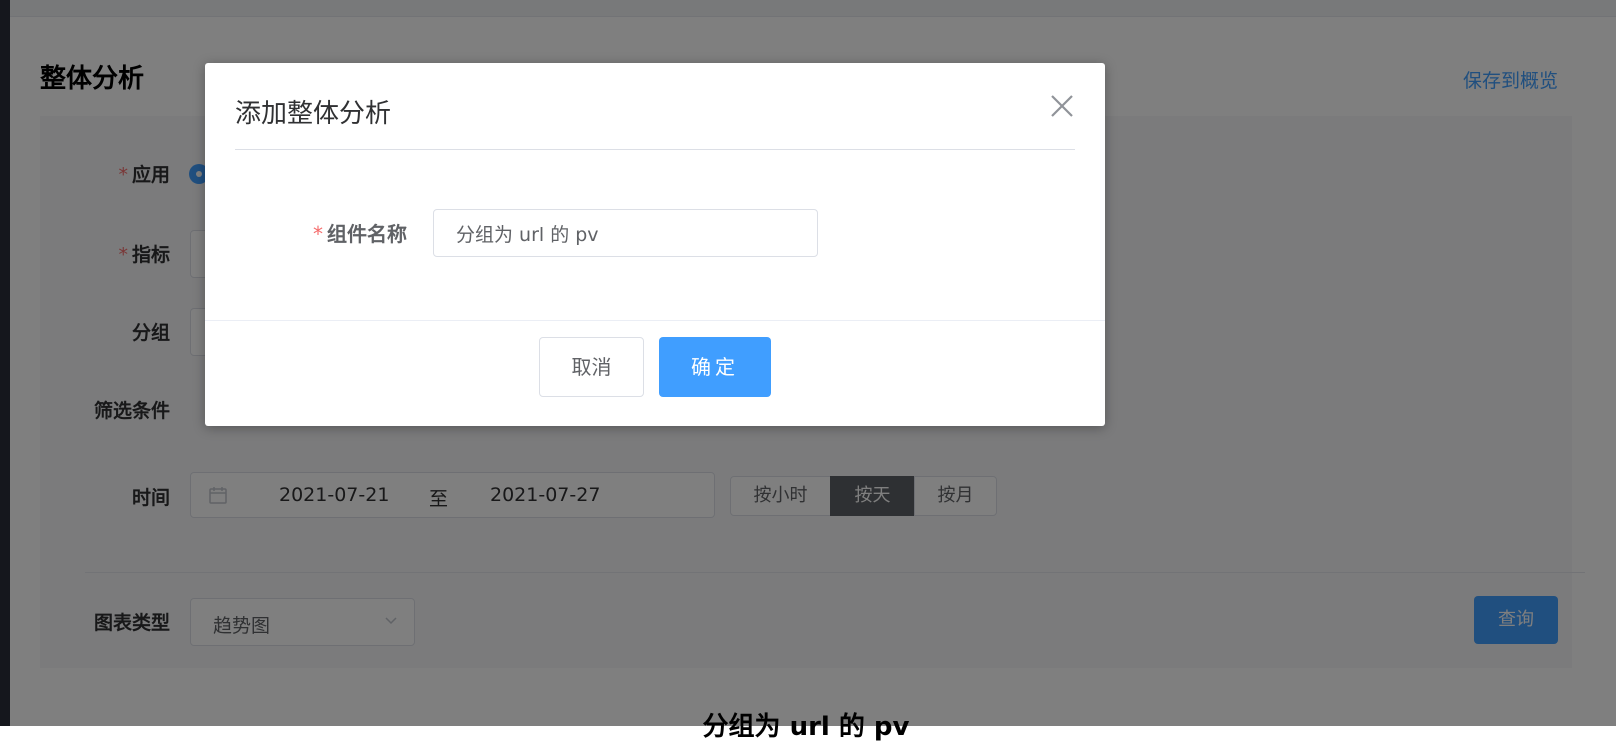 This screenshot has width=1616, height=743. What do you see at coordinates (313, 114) in the screenshot?
I see `dialog-title: 添加整体分析` at bounding box center [313, 114].